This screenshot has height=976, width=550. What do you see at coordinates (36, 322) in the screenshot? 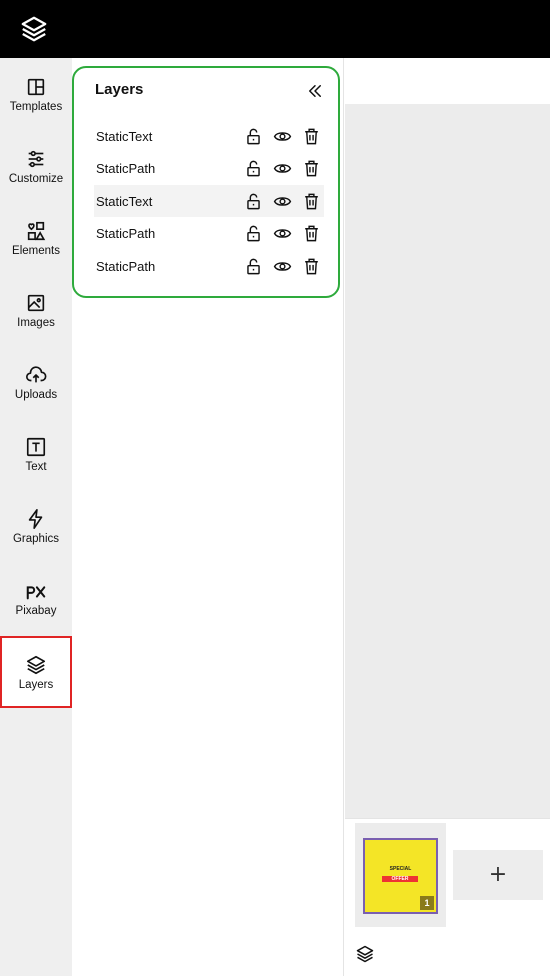
I see `sidebar-item-label: Images` at bounding box center [36, 322].